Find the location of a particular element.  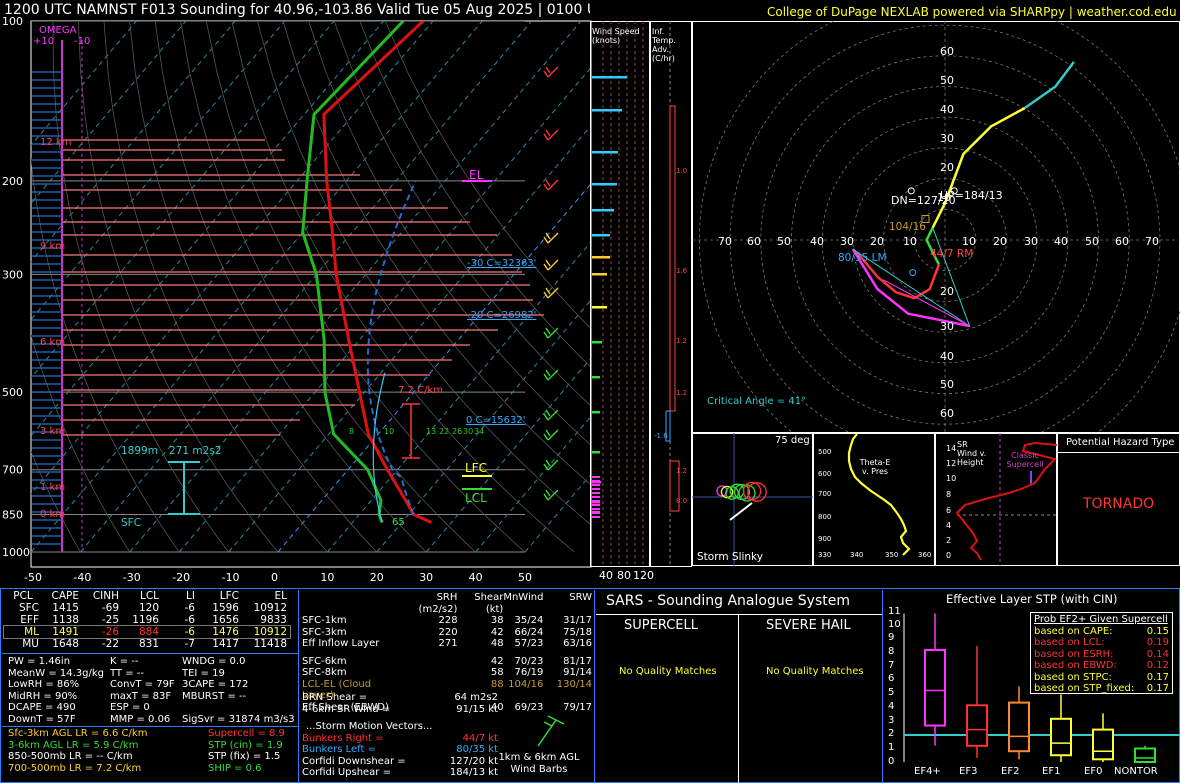

parcel-cell: 1196 is located at coordinates (145, 620).